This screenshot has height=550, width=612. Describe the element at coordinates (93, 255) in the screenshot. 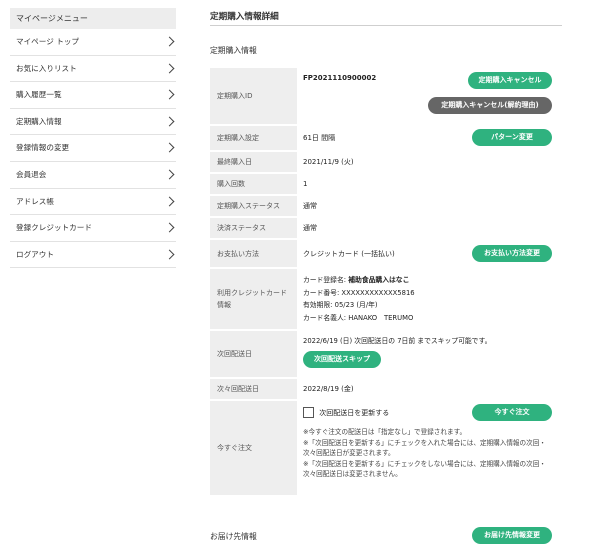

I see `sidebar-item-logout: ログアウト` at that location.